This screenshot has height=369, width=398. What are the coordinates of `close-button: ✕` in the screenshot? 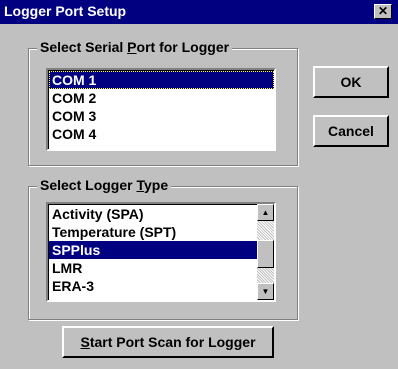 It's located at (383, 11).